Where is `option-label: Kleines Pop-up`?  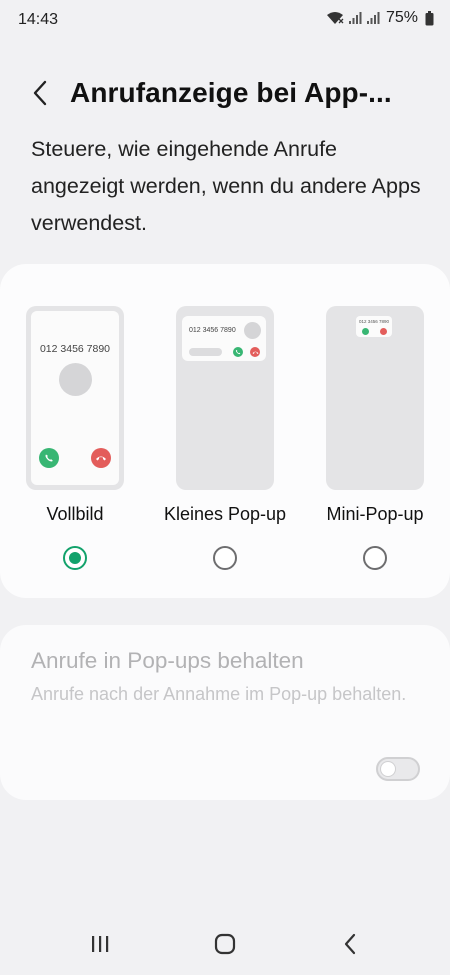
option-label: Kleines Pop-up is located at coordinates (225, 514).